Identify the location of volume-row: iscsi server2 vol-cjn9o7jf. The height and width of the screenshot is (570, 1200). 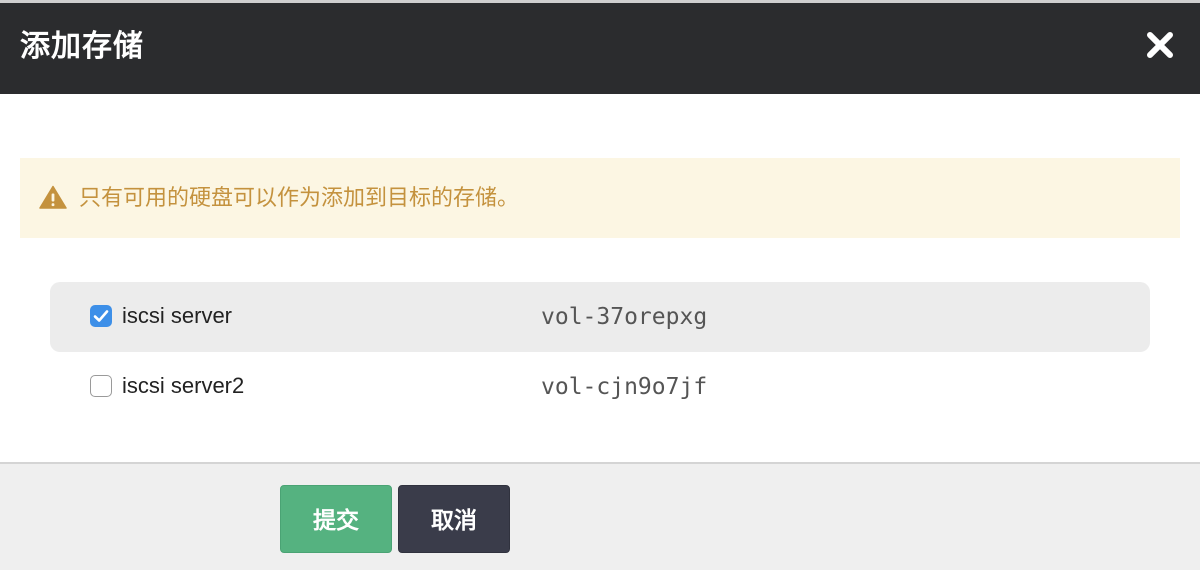
(600, 387).